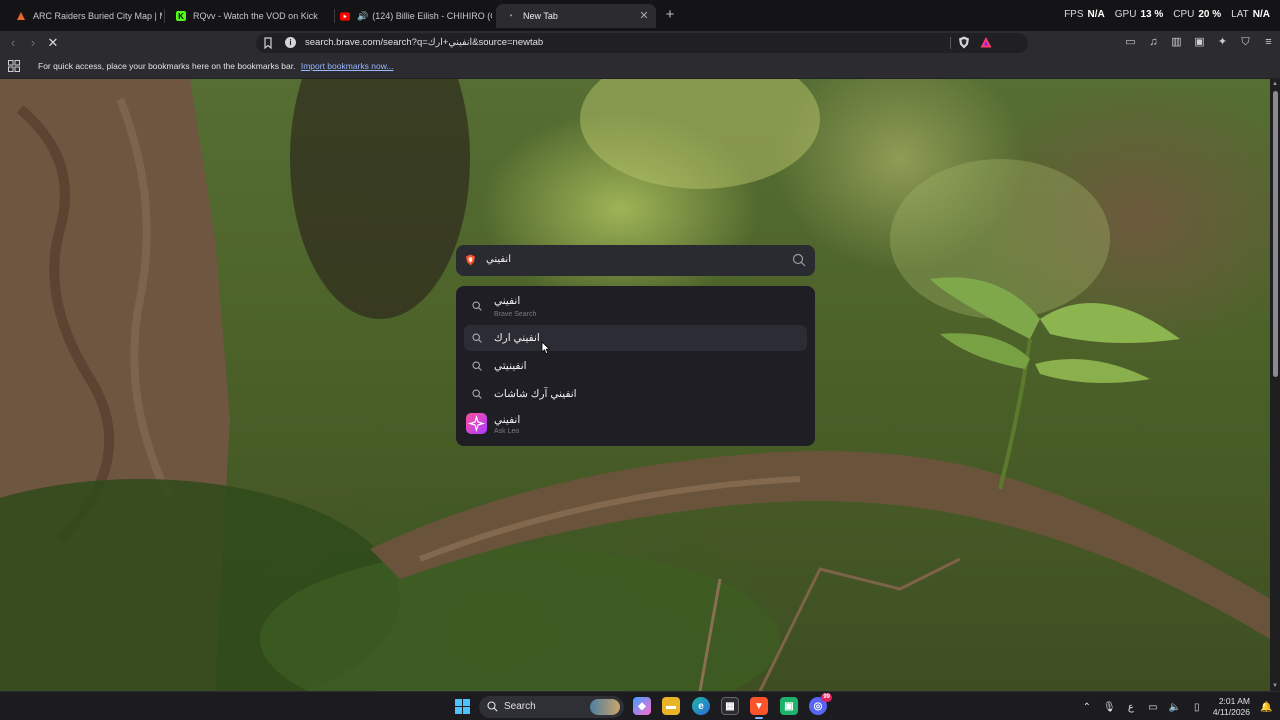 This screenshot has height=720, width=1280. Describe the element at coordinates (635, 305) in the screenshot. I see `suggestion-item: انفيني Brave Search` at that location.